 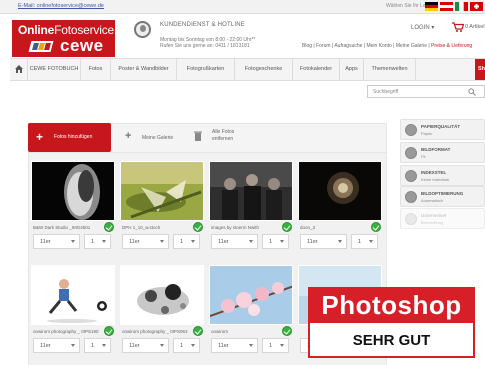 I want to click on photo-title: images by stoerm Nwith, so click(x=235, y=227).